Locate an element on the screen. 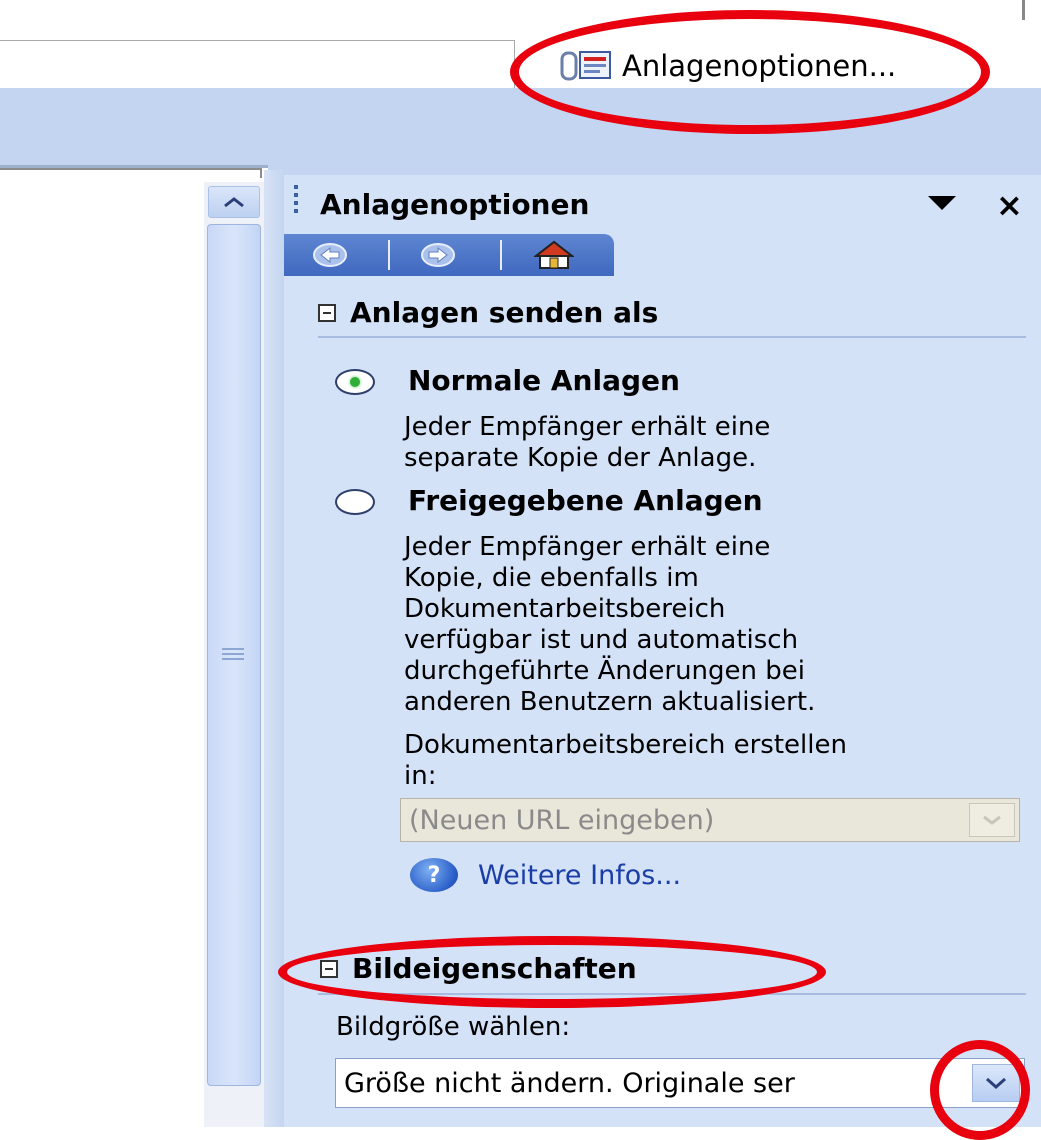 This screenshot has width=1041, height=1140. help-icon: ? is located at coordinates (434, 875).